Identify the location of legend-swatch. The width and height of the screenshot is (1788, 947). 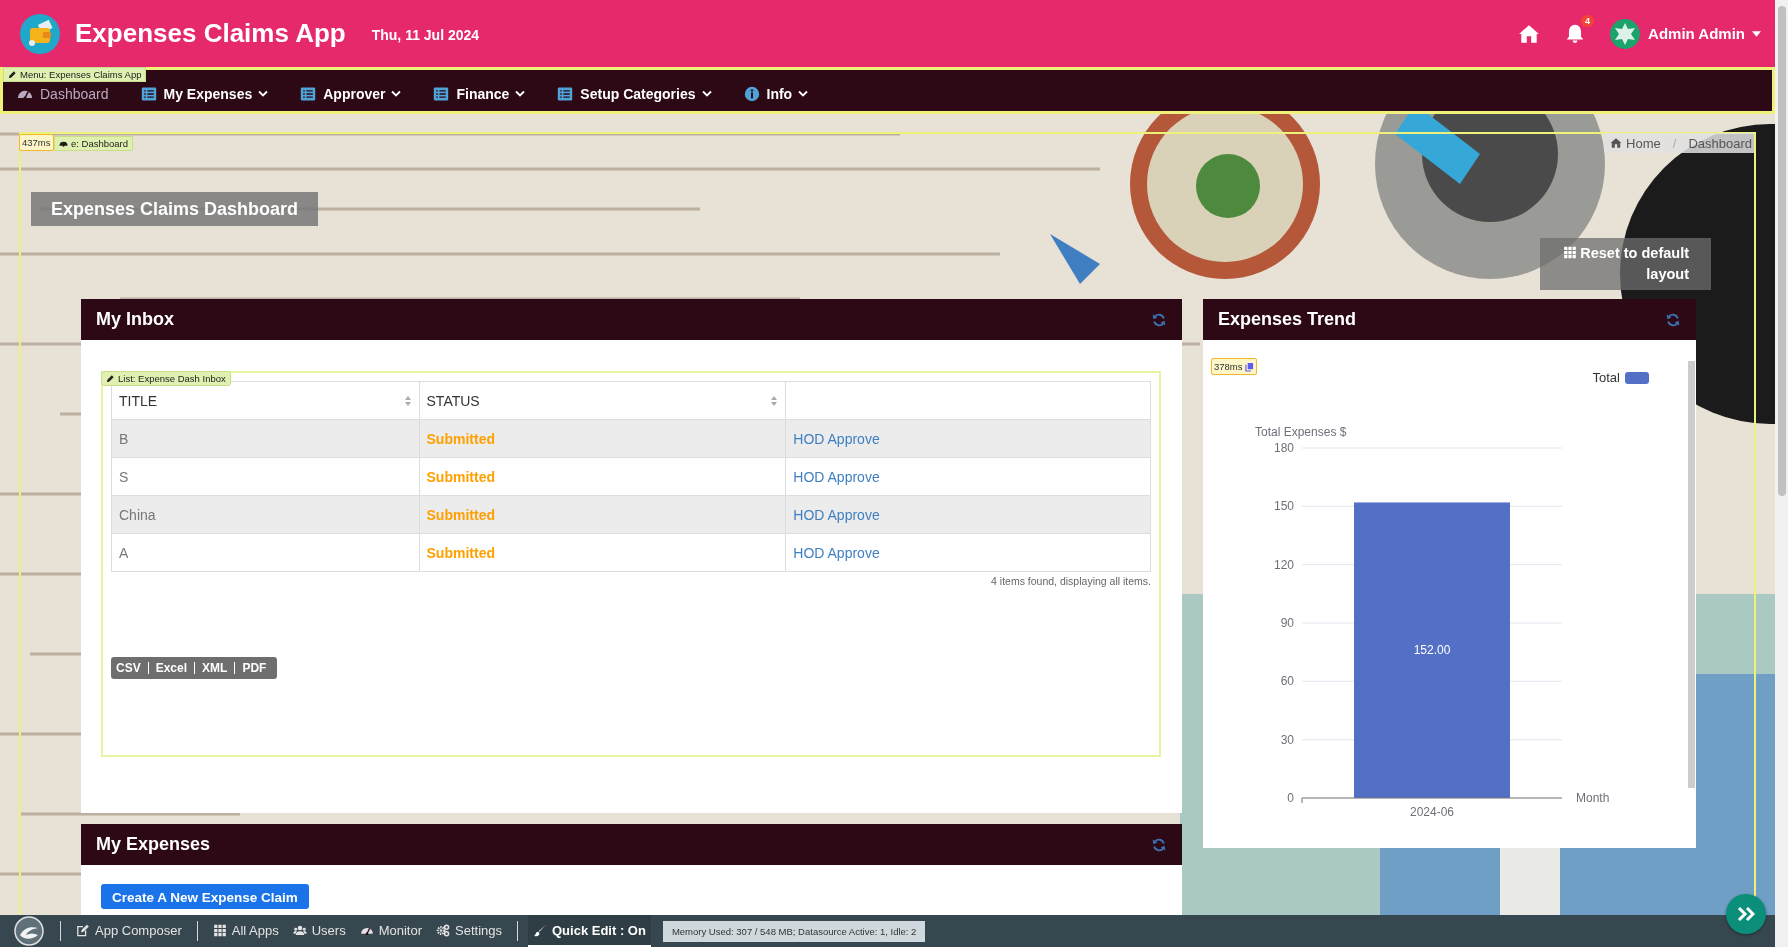
(1637, 377).